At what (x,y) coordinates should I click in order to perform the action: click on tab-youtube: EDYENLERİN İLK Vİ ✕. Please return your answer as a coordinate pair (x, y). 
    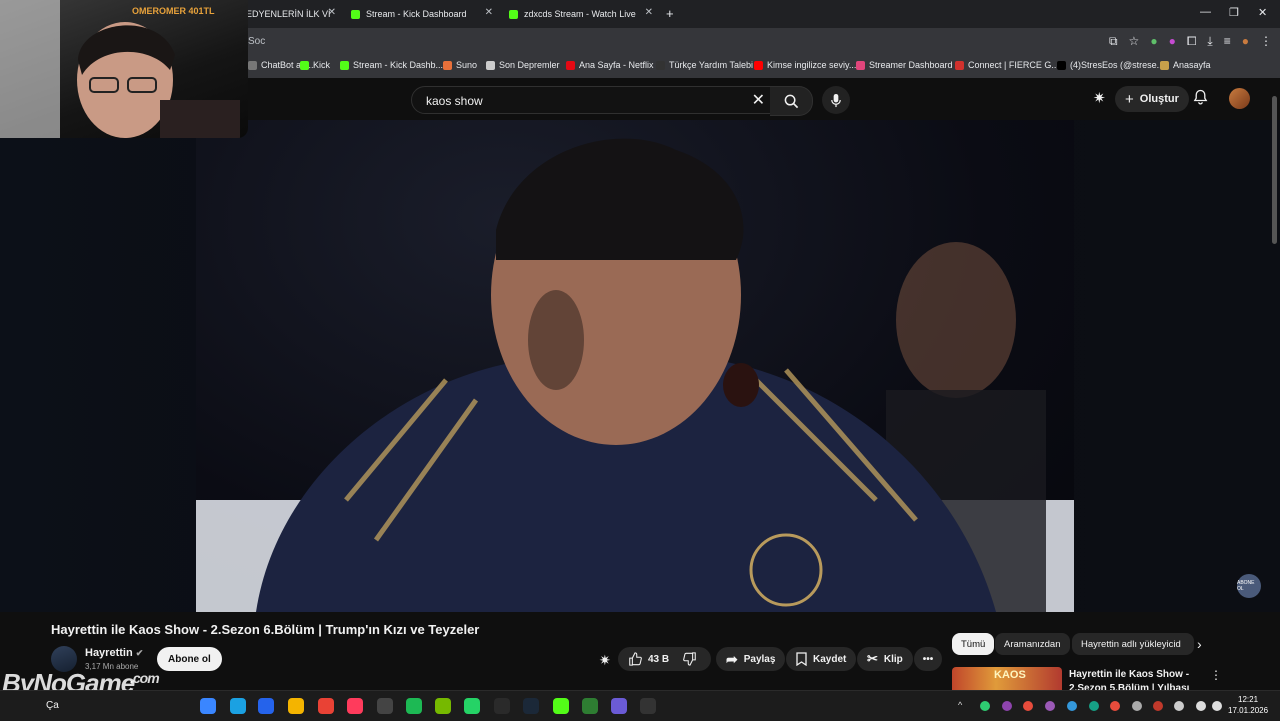
    Looking at the image, I should click on (291, 14).